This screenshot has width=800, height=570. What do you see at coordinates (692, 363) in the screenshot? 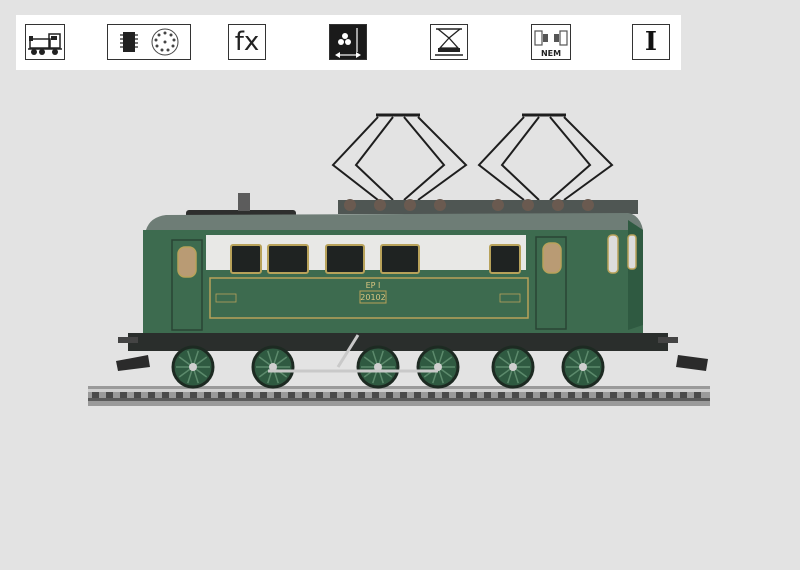
I see `coupler-right` at bounding box center [692, 363].